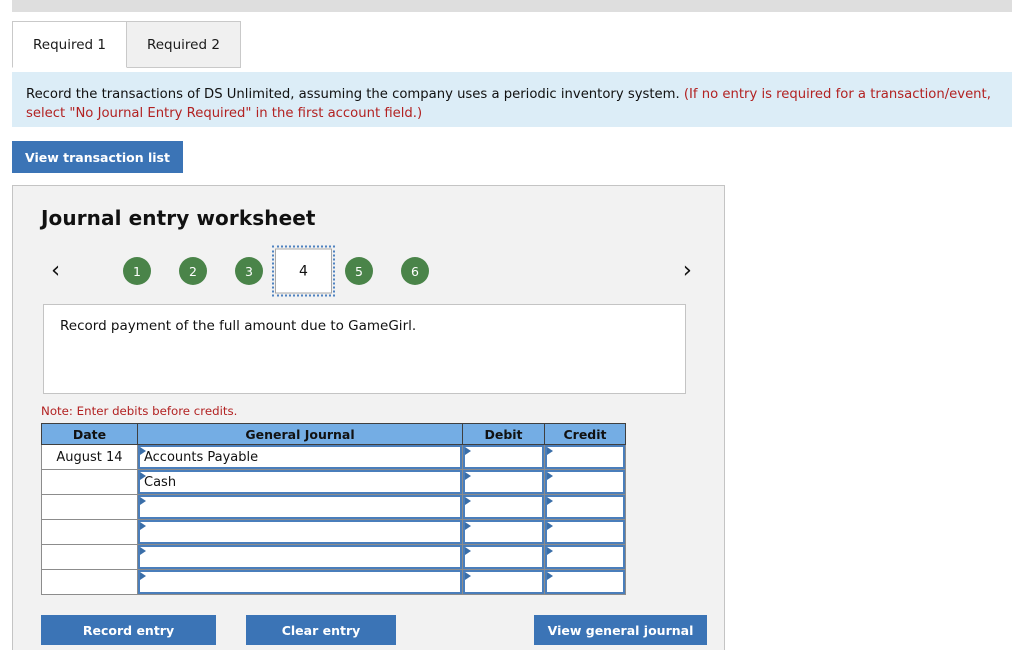 The width and height of the screenshot is (1024, 650). I want to click on page-button-6: 6, so click(415, 271).